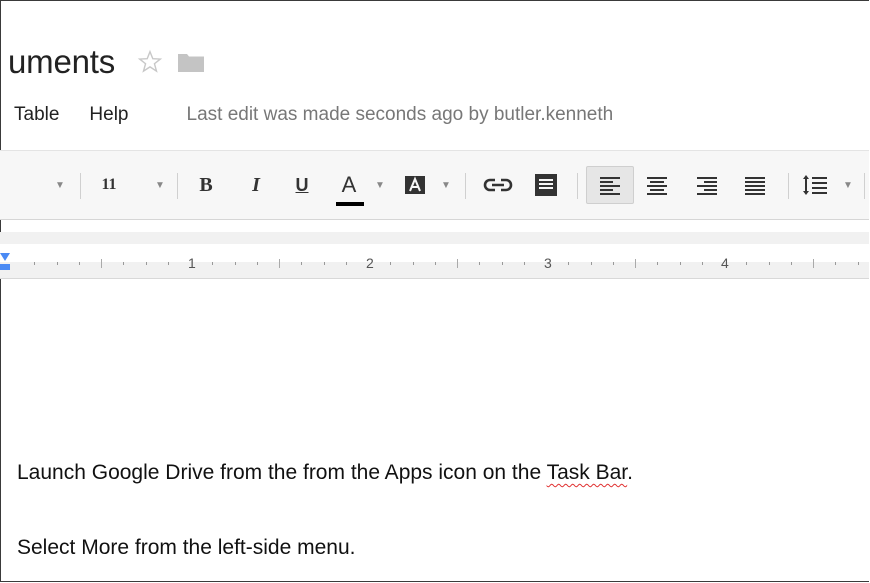 The height and width of the screenshot is (583, 870). I want to click on underline-icon: U, so click(302, 184).